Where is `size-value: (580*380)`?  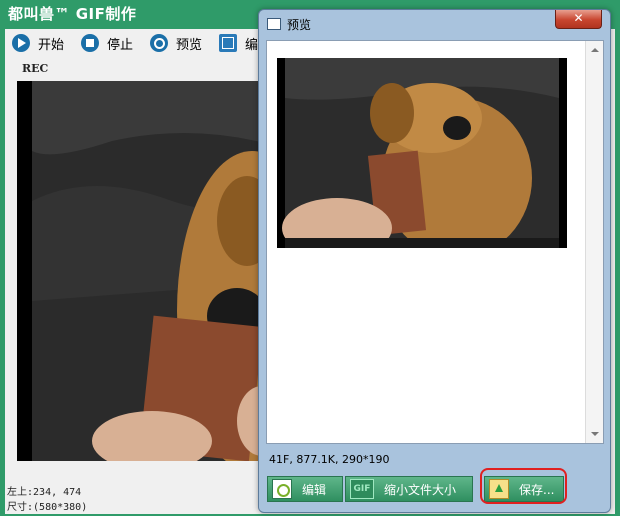
size-value: (580*380) is located at coordinates (60, 507).